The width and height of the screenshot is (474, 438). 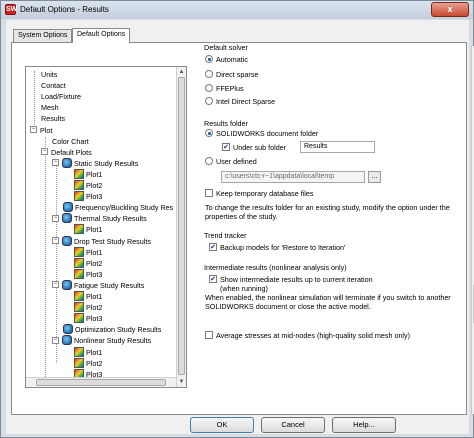 What do you see at coordinates (246, 101) in the screenshot?
I see `solver-option-label: Intel Direct Sparse` at bounding box center [246, 101].